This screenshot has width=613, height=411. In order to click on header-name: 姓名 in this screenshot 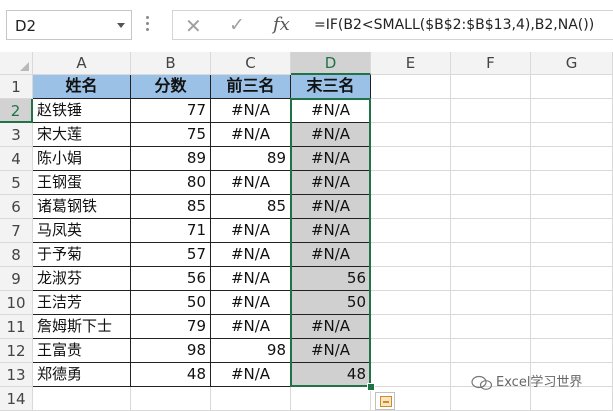, I will do `click(82, 87)`.